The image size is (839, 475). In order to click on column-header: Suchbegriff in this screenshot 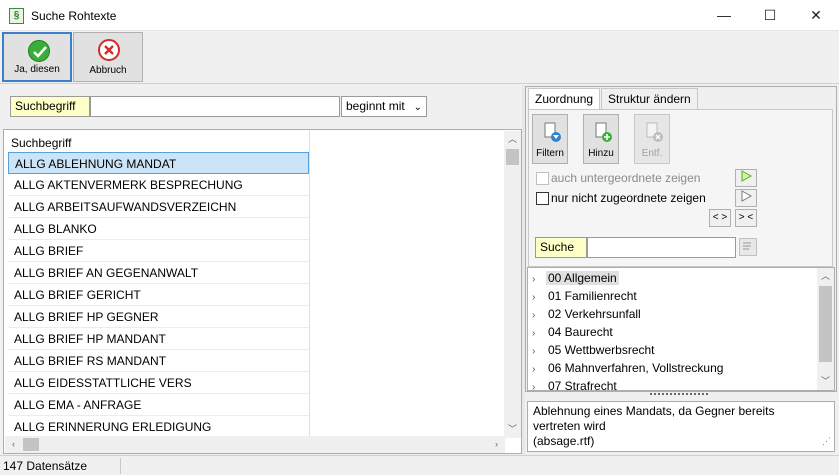, I will do `click(41, 143)`.